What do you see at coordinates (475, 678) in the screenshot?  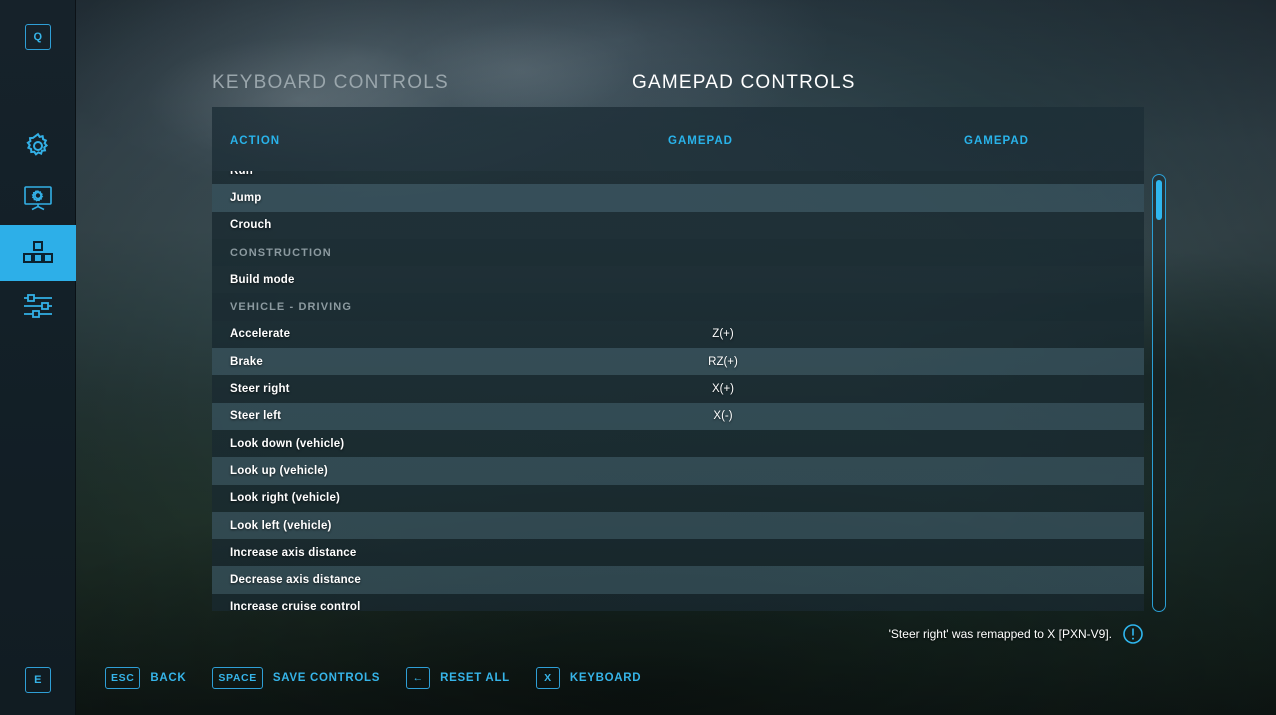 I see `footer-action-label: RESET ALL` at bounding box center [475, 678].